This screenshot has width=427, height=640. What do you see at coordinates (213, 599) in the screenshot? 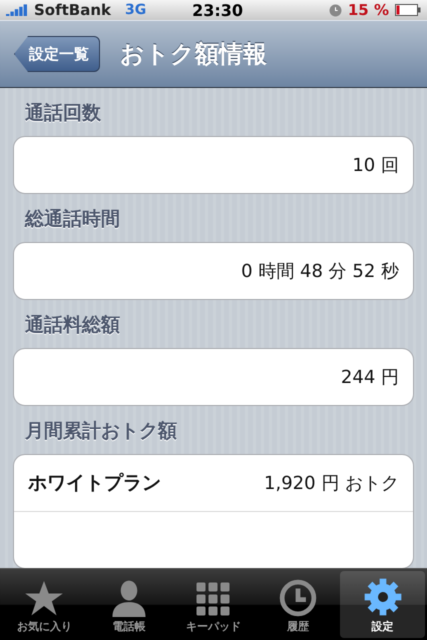
I see `keypad-icon` at bounding box center [213, 599].